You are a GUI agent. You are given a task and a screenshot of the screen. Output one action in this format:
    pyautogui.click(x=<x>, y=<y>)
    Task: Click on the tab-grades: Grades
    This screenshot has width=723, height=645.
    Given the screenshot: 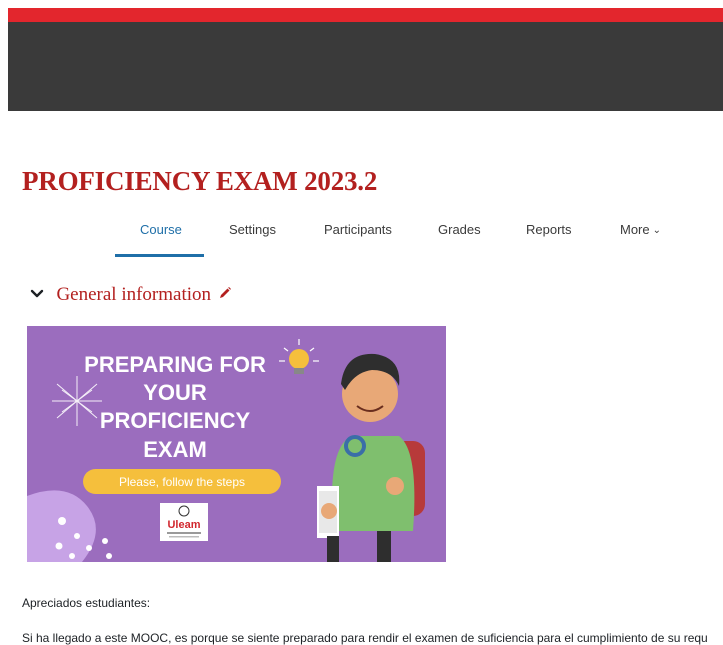 What is the action you would take?
    pyautogui.click(x=459, y=235)
    